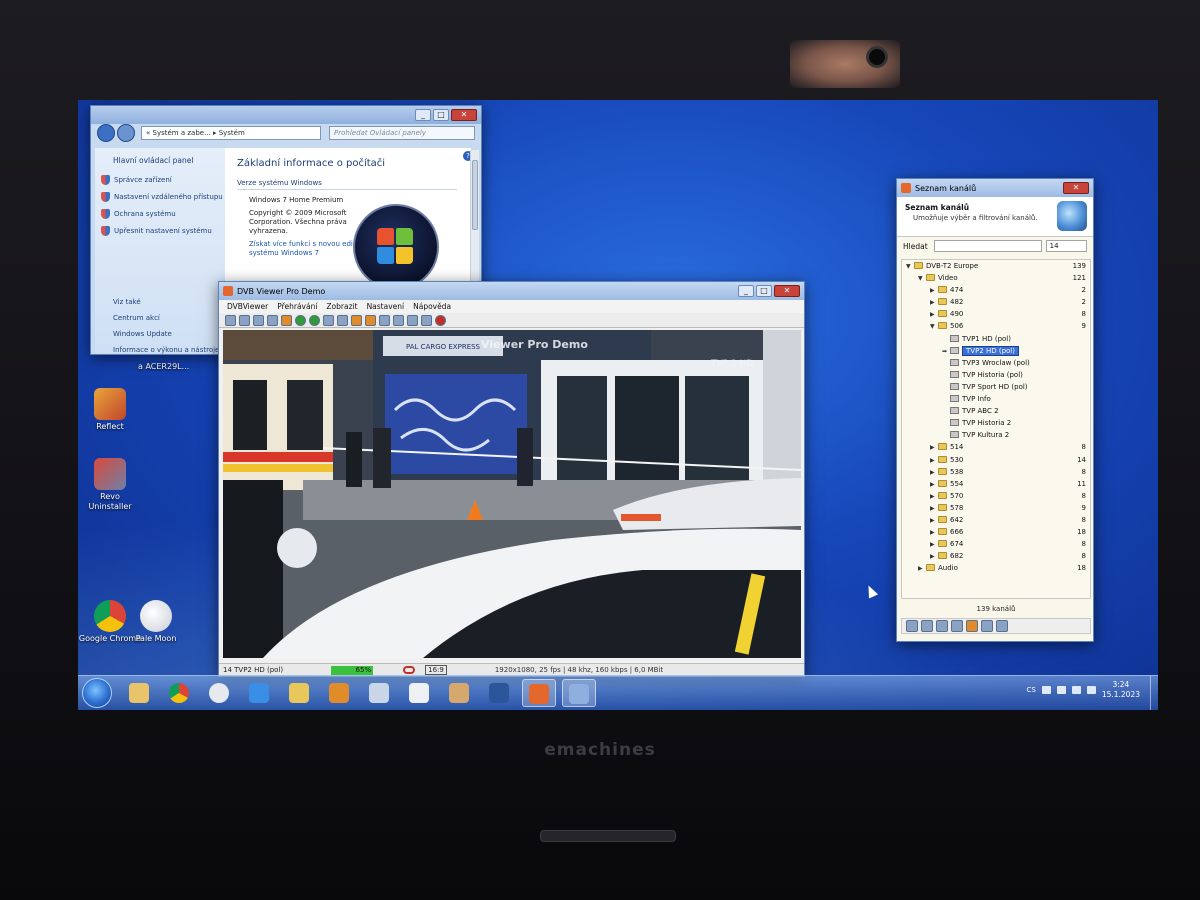 This screenshot has height=900, width=1200. What do you see at coordinates (286, 115) in the screenshot?
I see `control-panel-titlebar: _ □ ✕` at bounding box center [286, 115].